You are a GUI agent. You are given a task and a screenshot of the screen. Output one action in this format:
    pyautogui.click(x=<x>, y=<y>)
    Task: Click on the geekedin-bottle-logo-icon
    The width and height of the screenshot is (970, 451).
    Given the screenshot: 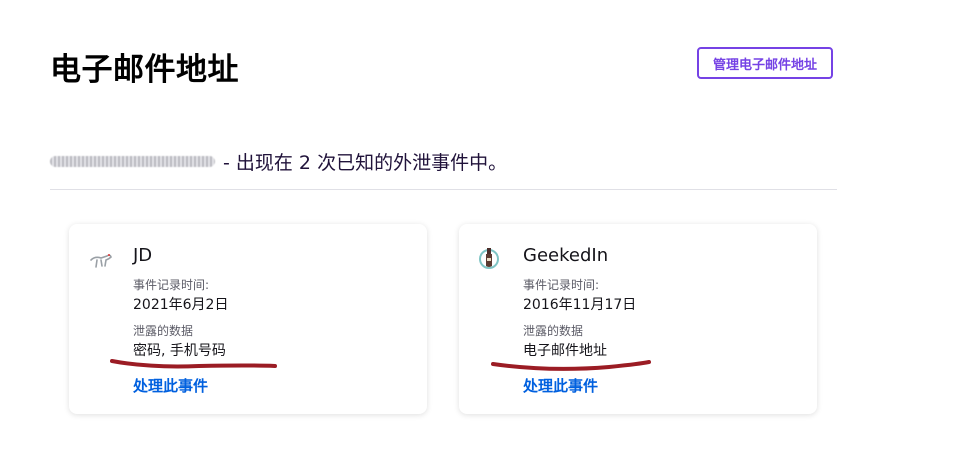 What is the action you would take?
    pyautogui.click(x=489, y=258)
    